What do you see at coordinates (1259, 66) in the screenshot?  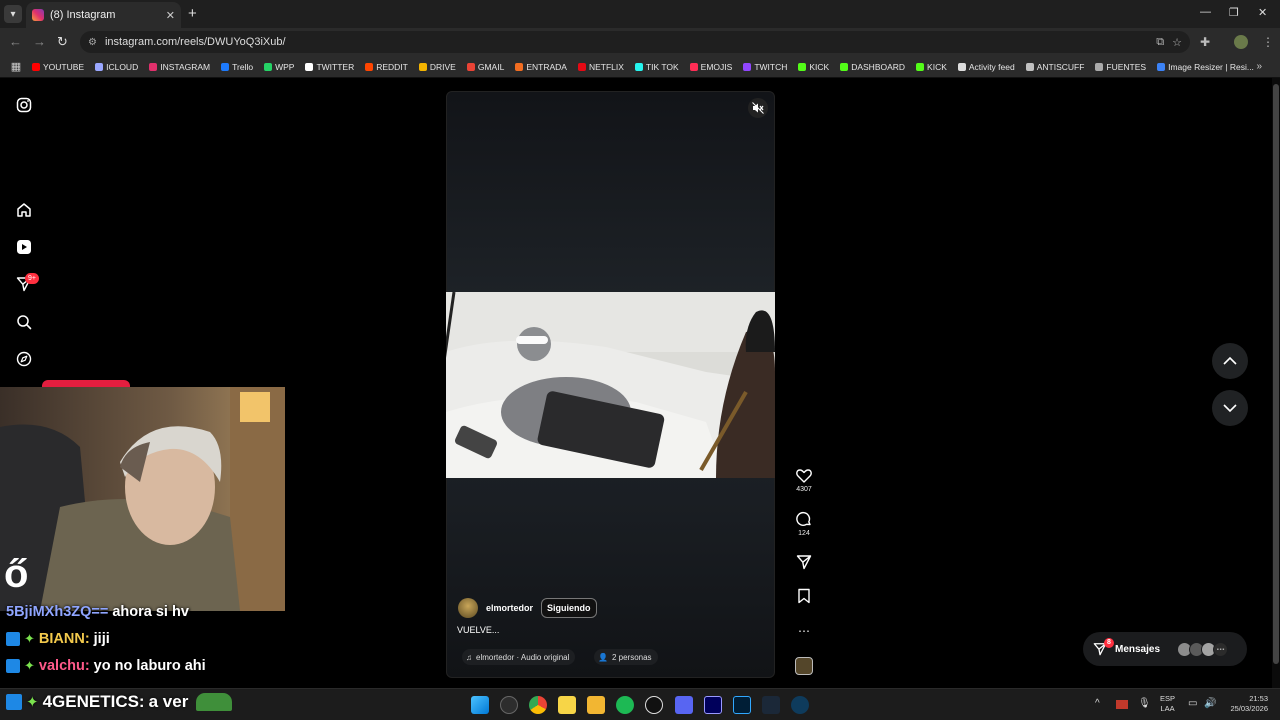 I see `bookmarks-overflow-icon: »` at bounding box center [1259, 66].